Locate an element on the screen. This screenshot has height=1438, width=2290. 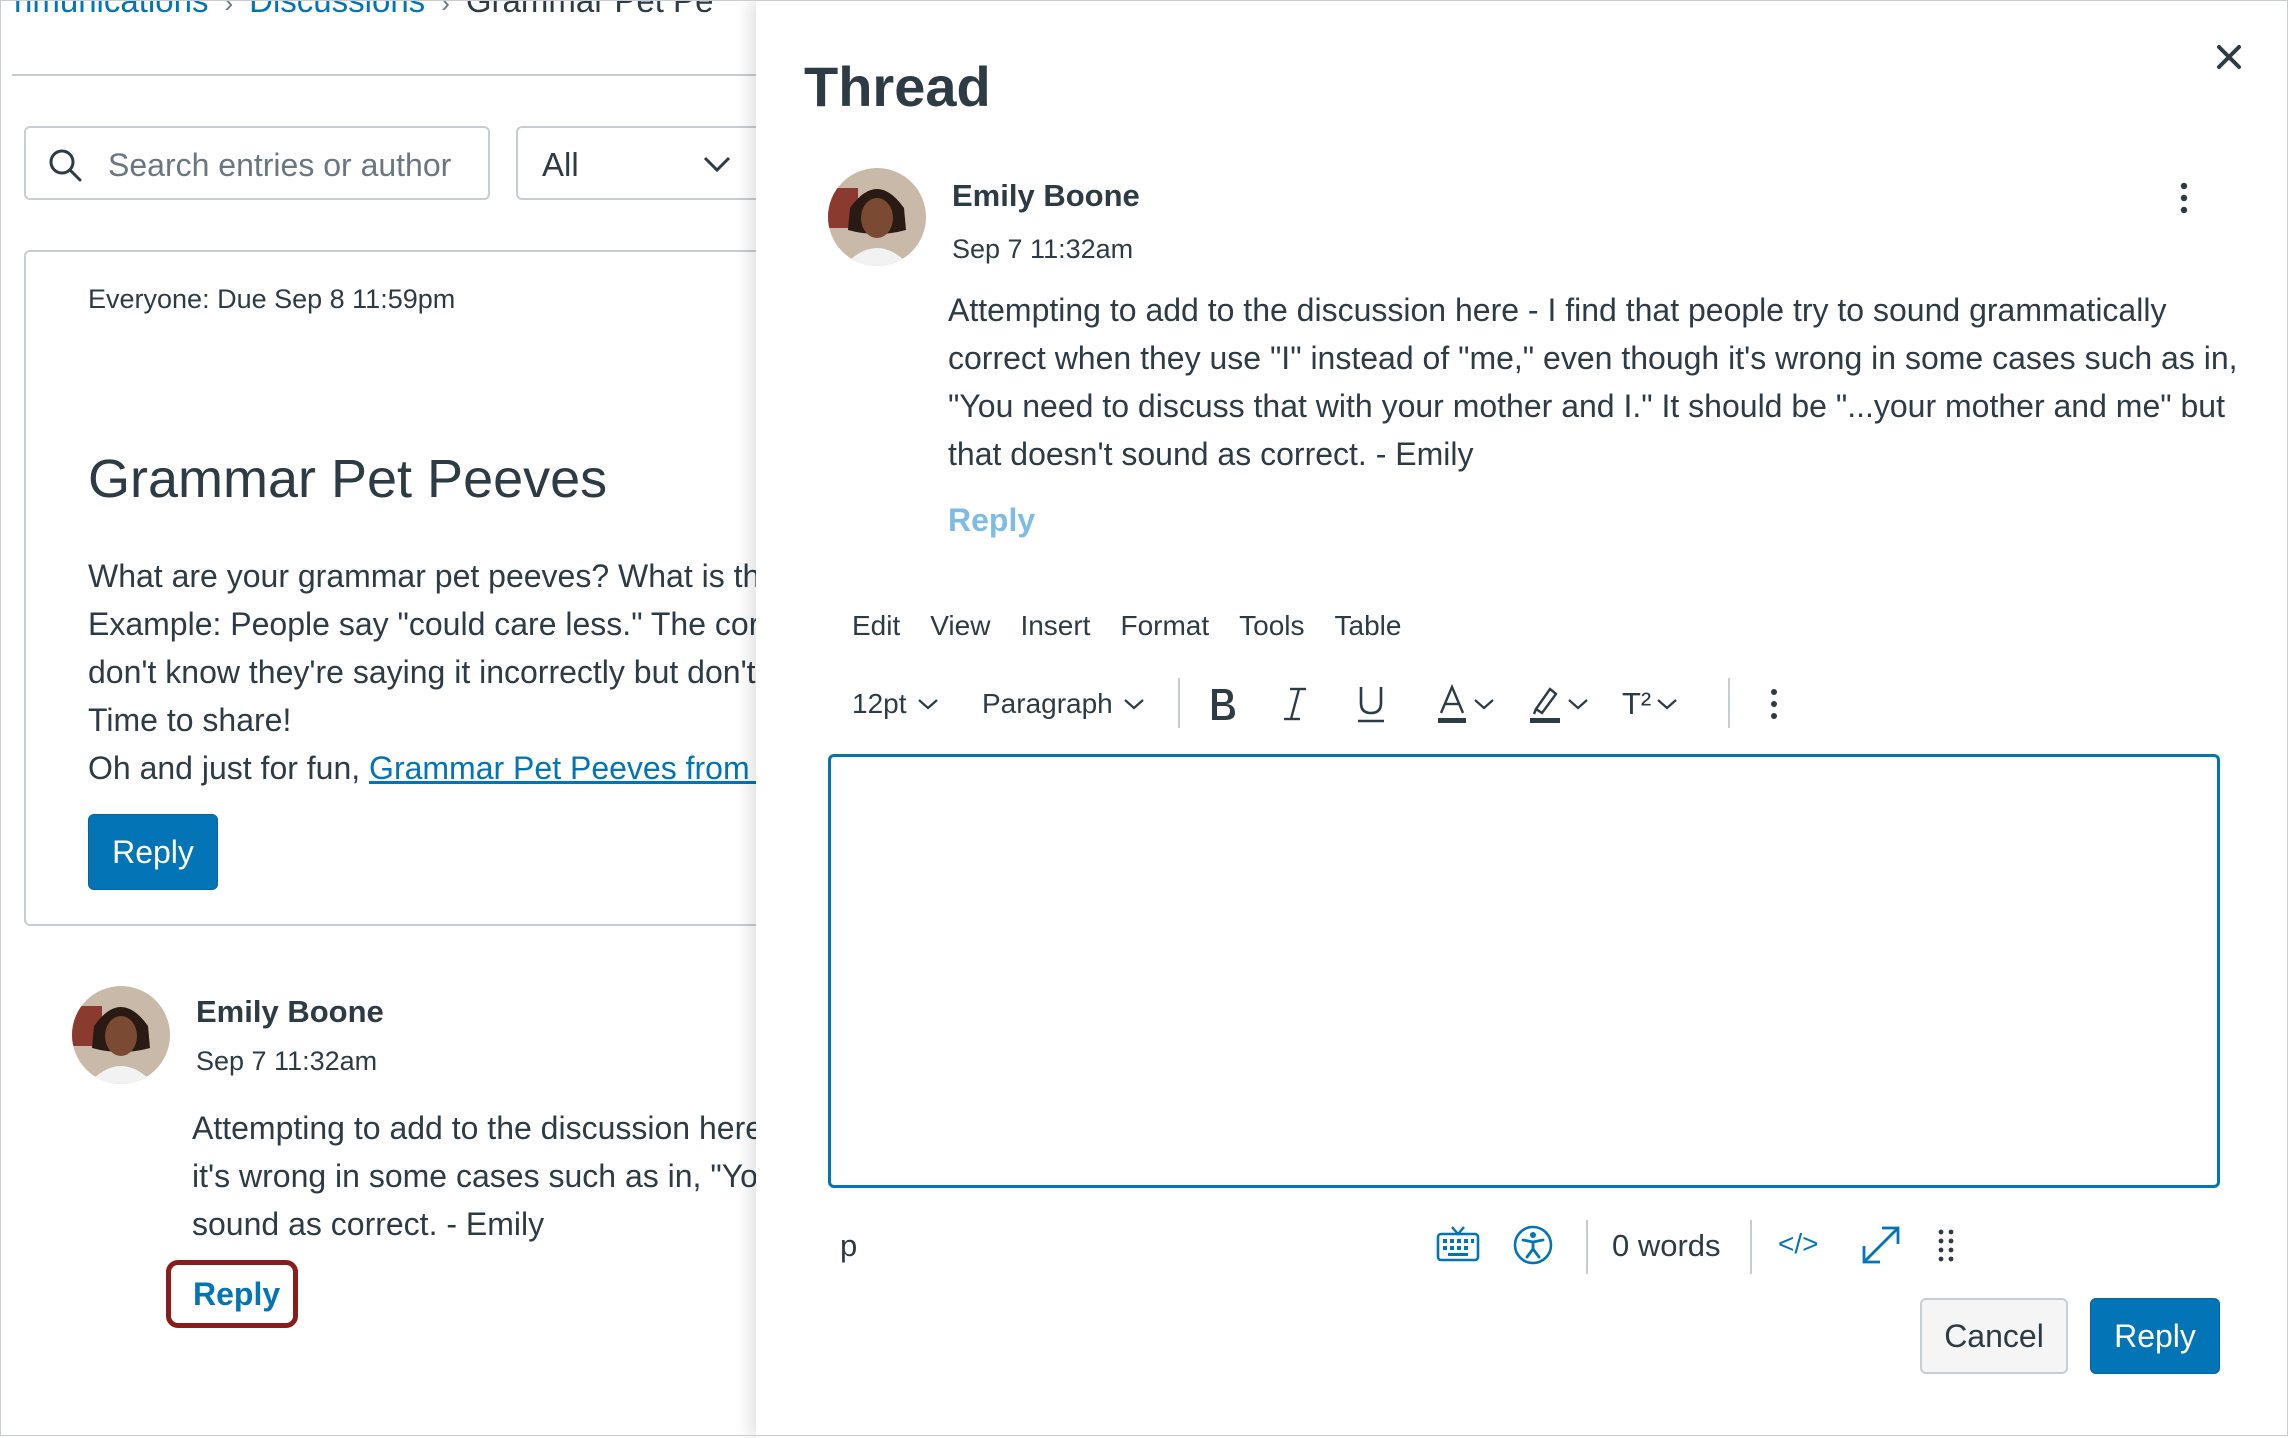
accessibility-icon is located at coordinates (1533, 1245).